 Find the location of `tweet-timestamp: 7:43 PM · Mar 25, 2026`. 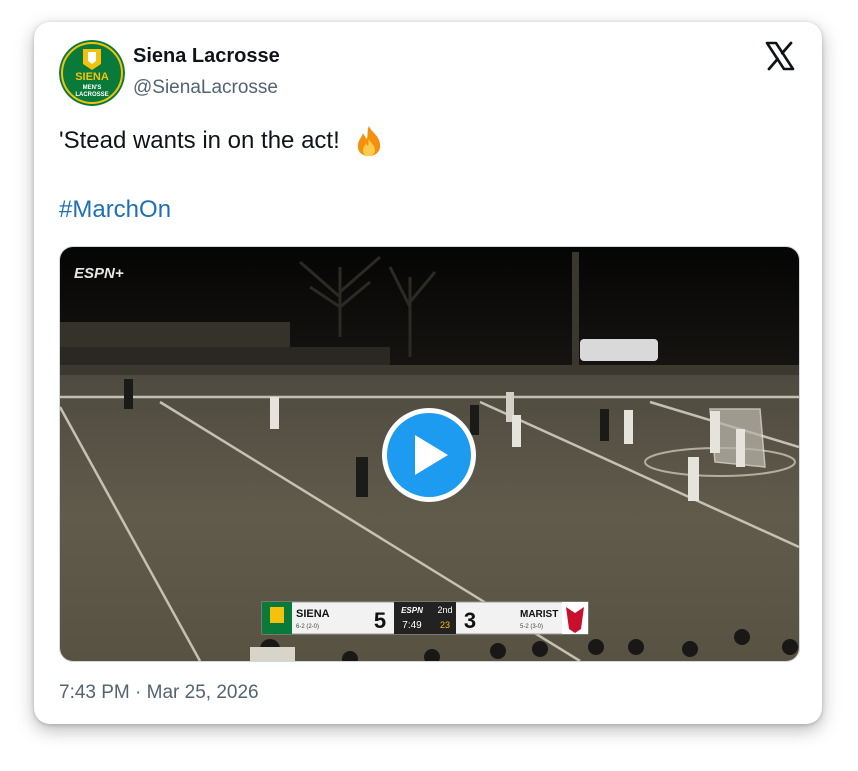

tweet-timestamp: 7:43 PM · Mar 25, 2026 is located at coordinates (159, 693).